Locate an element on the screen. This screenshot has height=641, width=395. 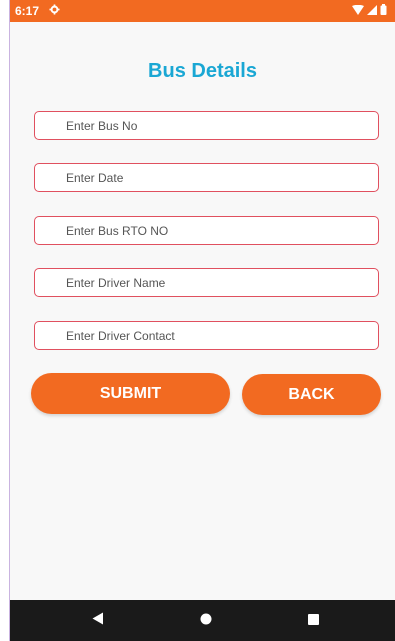
battery-icon is located at coordinates (383, 11).